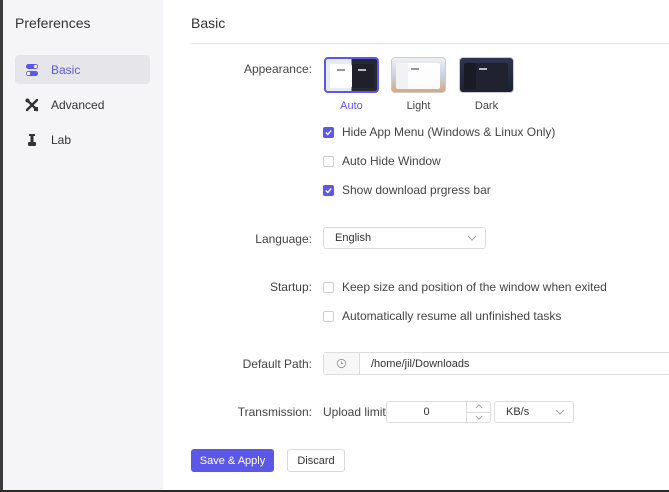  Describe the element at coordinates (32, 105) in the screenshot. I see `tools-icon` at that location.